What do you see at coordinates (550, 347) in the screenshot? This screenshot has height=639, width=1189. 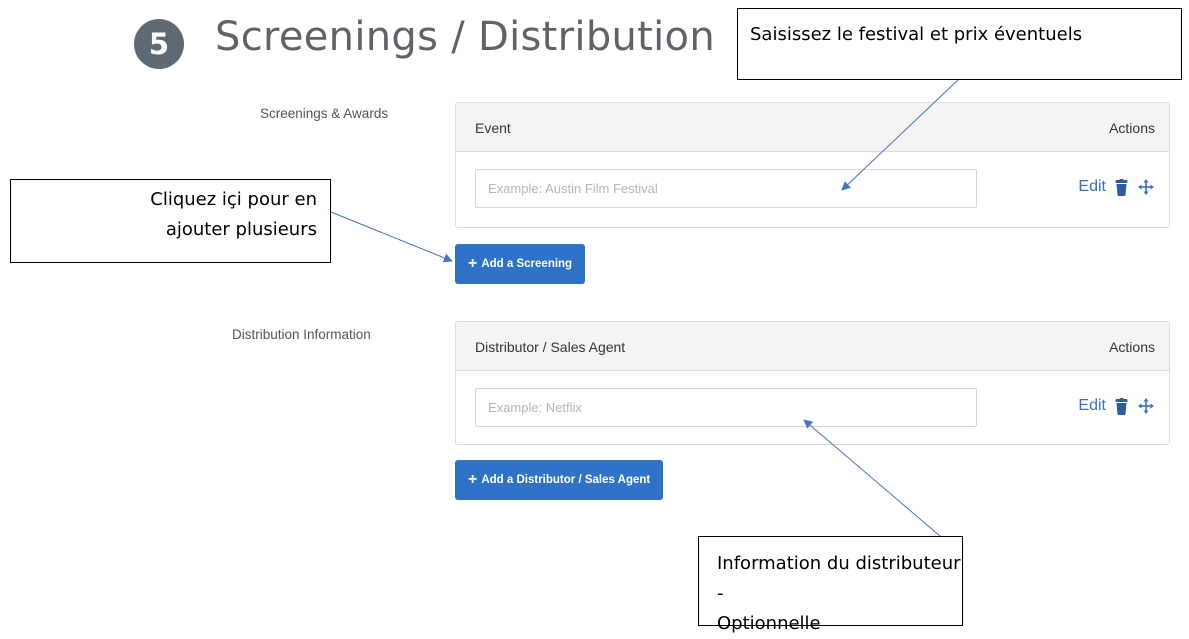 I see `distributor-column-header: Distributor / Sales Agent` at bounding box center [550, 347].